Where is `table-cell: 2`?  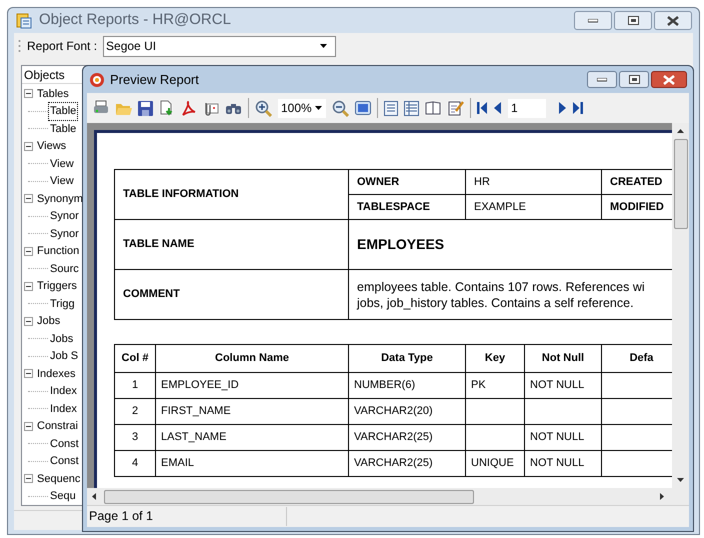
table-cell: 2 is located at coordinates (135, 411).